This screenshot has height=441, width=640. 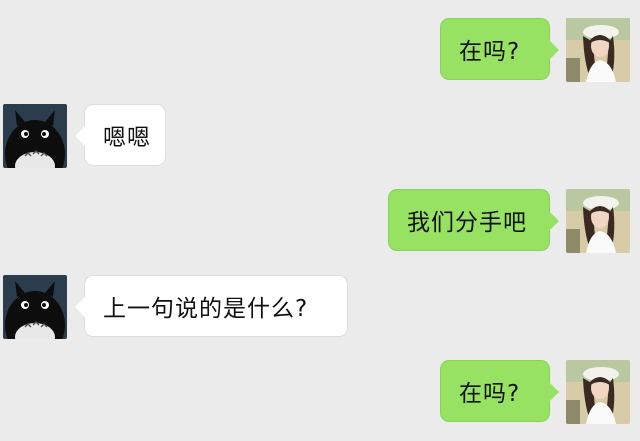 I want to click on message-row-incoming: 上一句说的是什么?, so click(x=320, y=307).